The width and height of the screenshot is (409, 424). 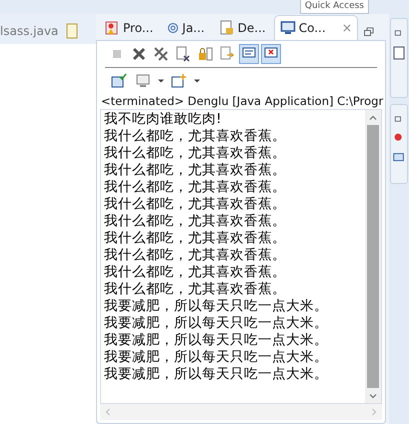 I want to click on document-arrow-icon, so click(x=227, y=54).